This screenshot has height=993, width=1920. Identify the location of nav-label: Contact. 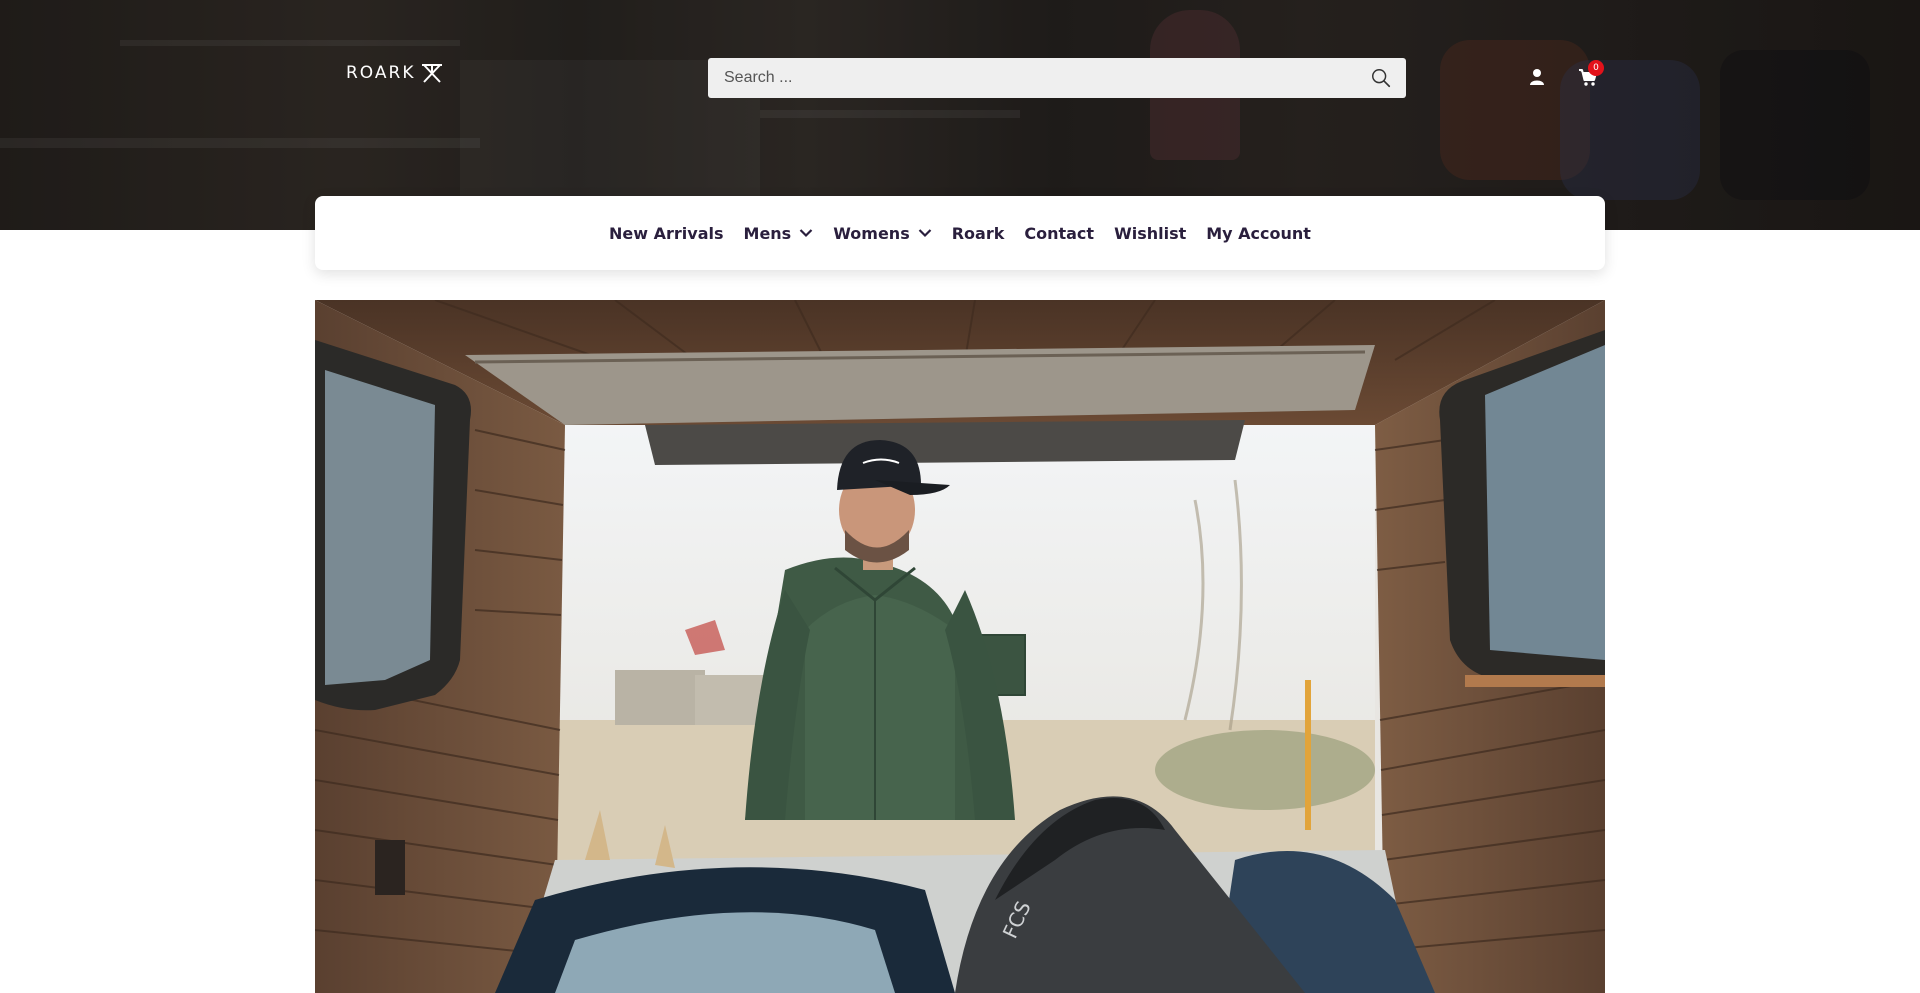
(1059, 233).